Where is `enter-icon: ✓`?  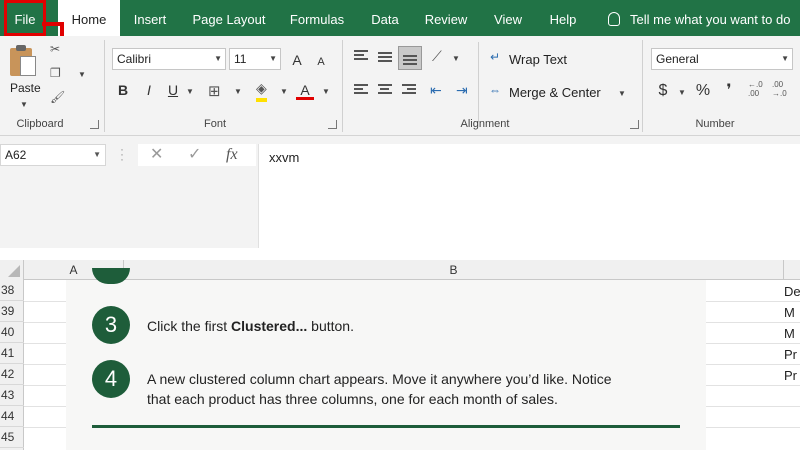
enter-icon: ✓ is located at coordinates (194, 155).